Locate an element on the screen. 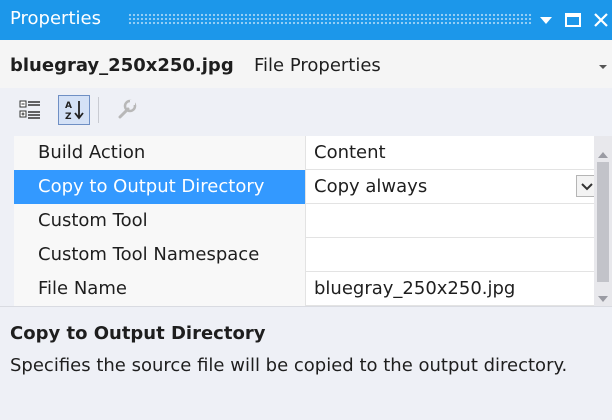 This screenshot has height=420, width=612. svg-text: Z is located at coordinates (68, 117).